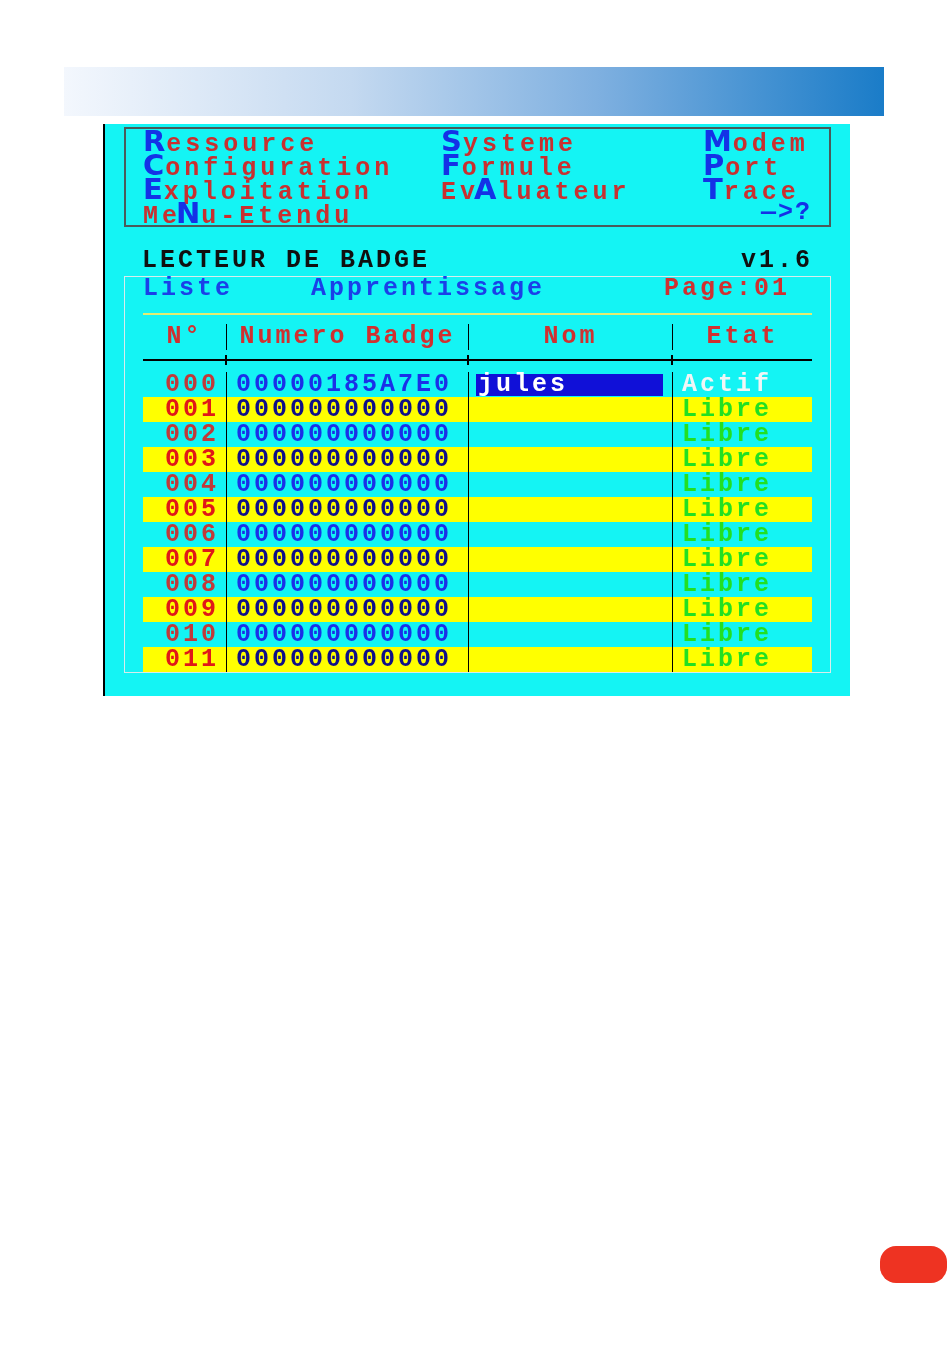 The height and width of the screenshot is (1348, 950). Describe the element at coordinates (913, 1264) in the screenshot. I see `page-tab-marker` at that location.